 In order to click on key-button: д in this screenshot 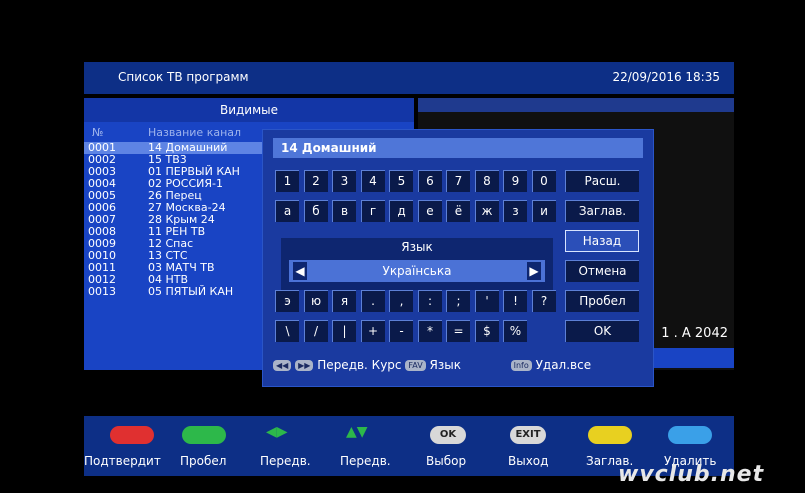, I will do `click(401, 211)`.